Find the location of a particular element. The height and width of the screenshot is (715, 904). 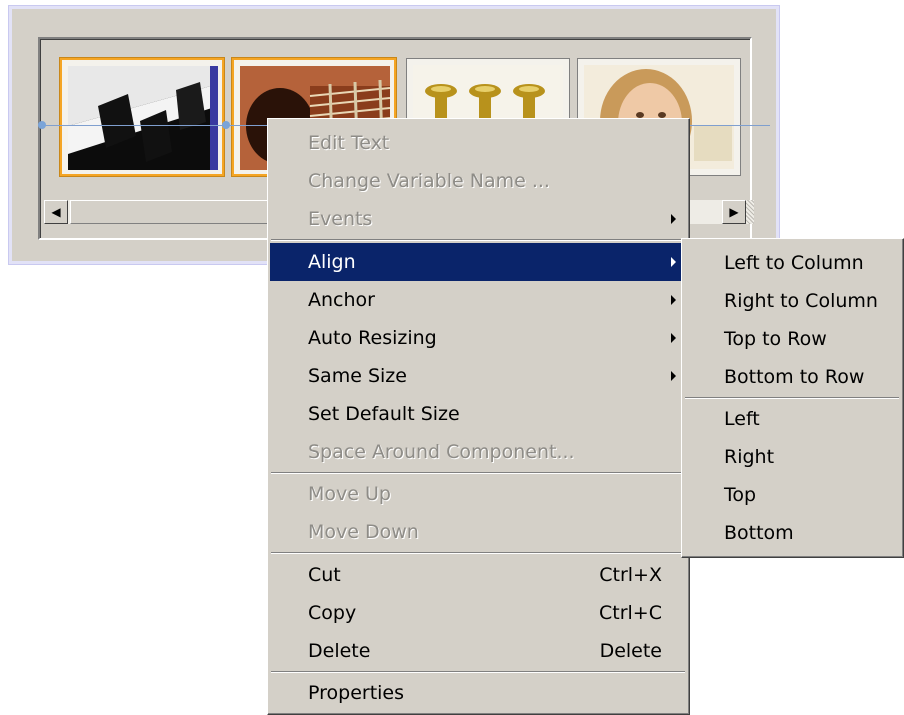

thumbnail-piano is located at coordinates (142, 117).